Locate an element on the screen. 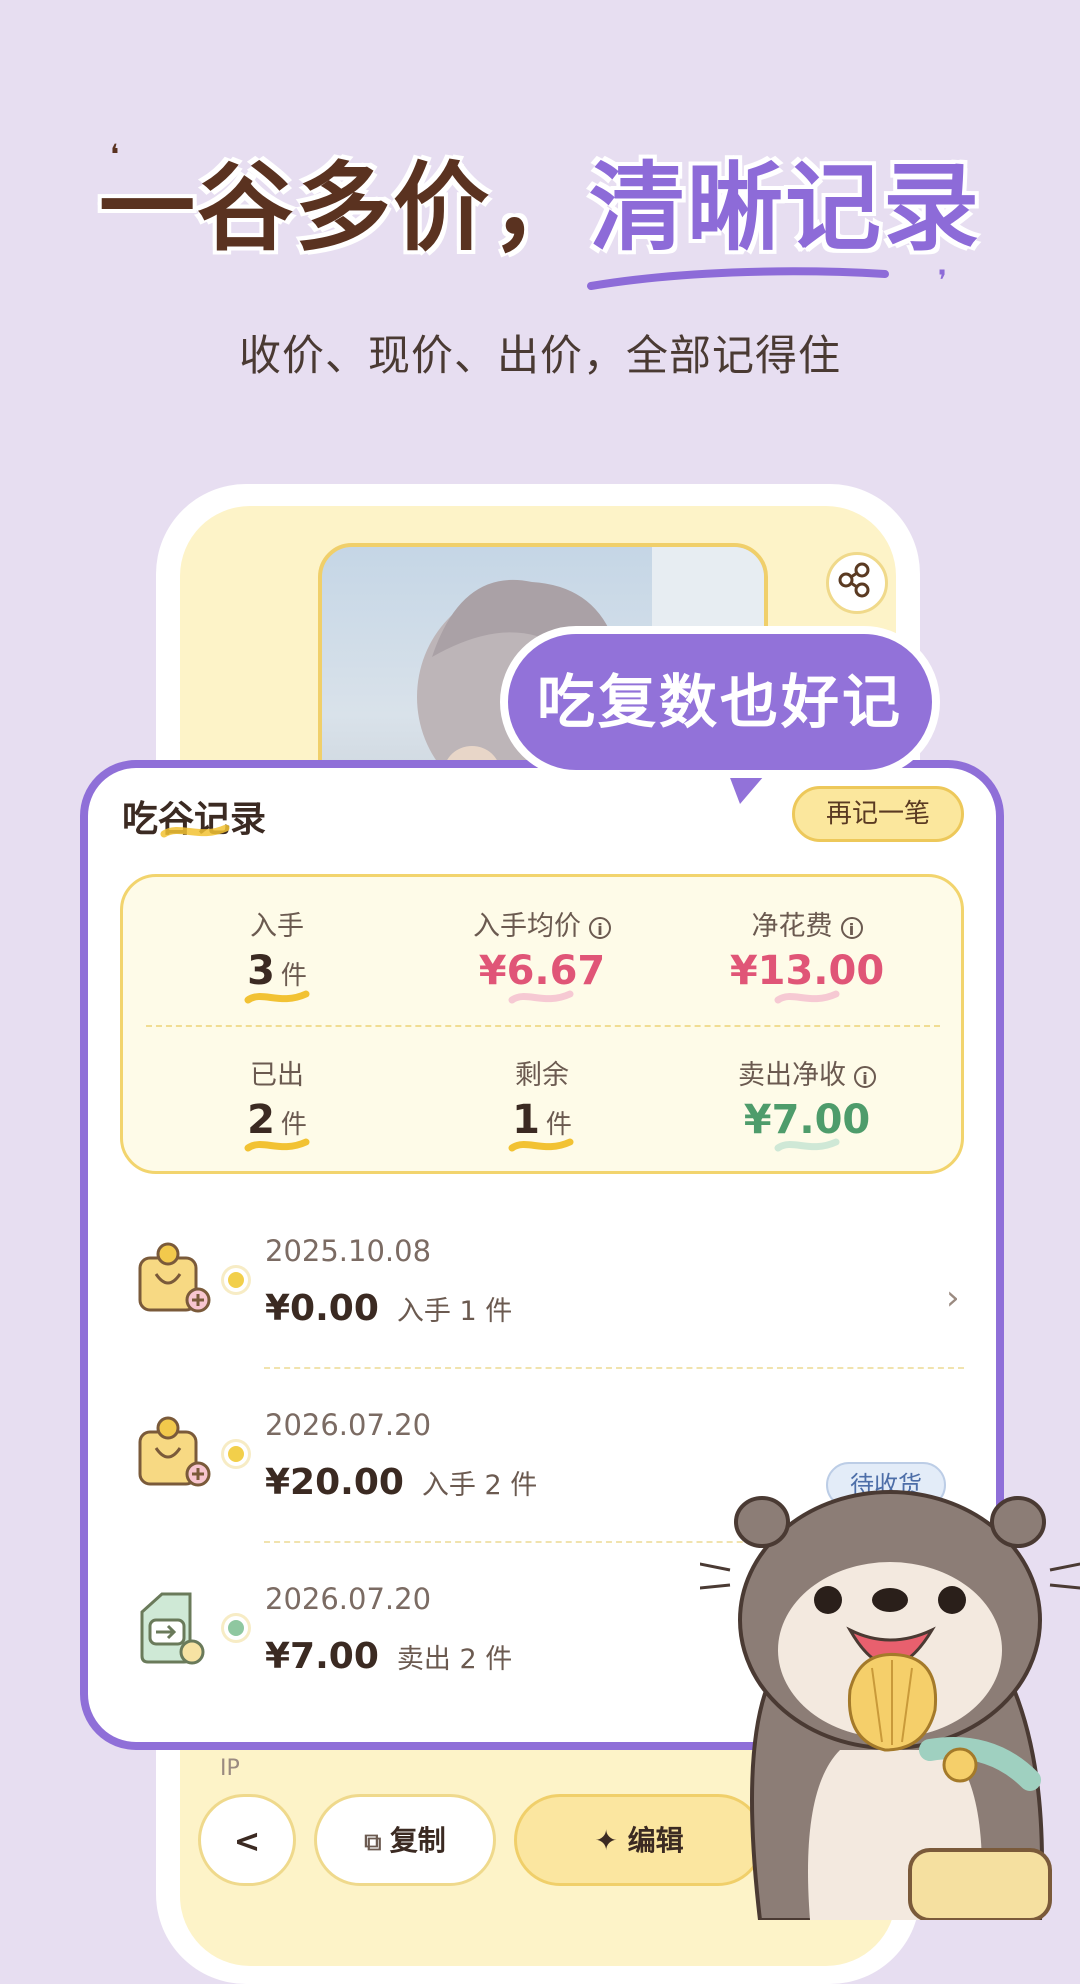  add-record-button: 再记一笔 is located at coordinates (878, 814).